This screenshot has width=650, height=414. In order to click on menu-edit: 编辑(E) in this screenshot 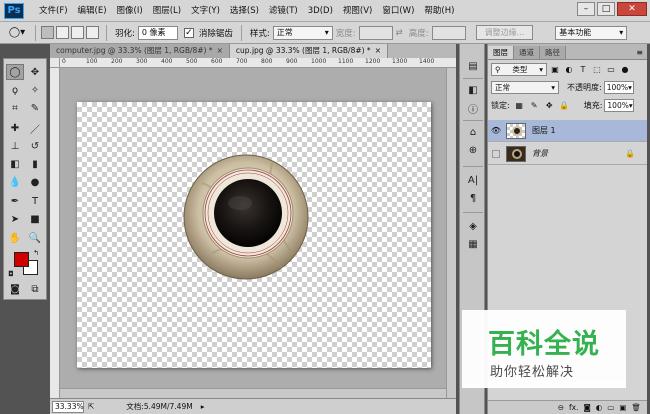, I will do `click(92, 11)`.